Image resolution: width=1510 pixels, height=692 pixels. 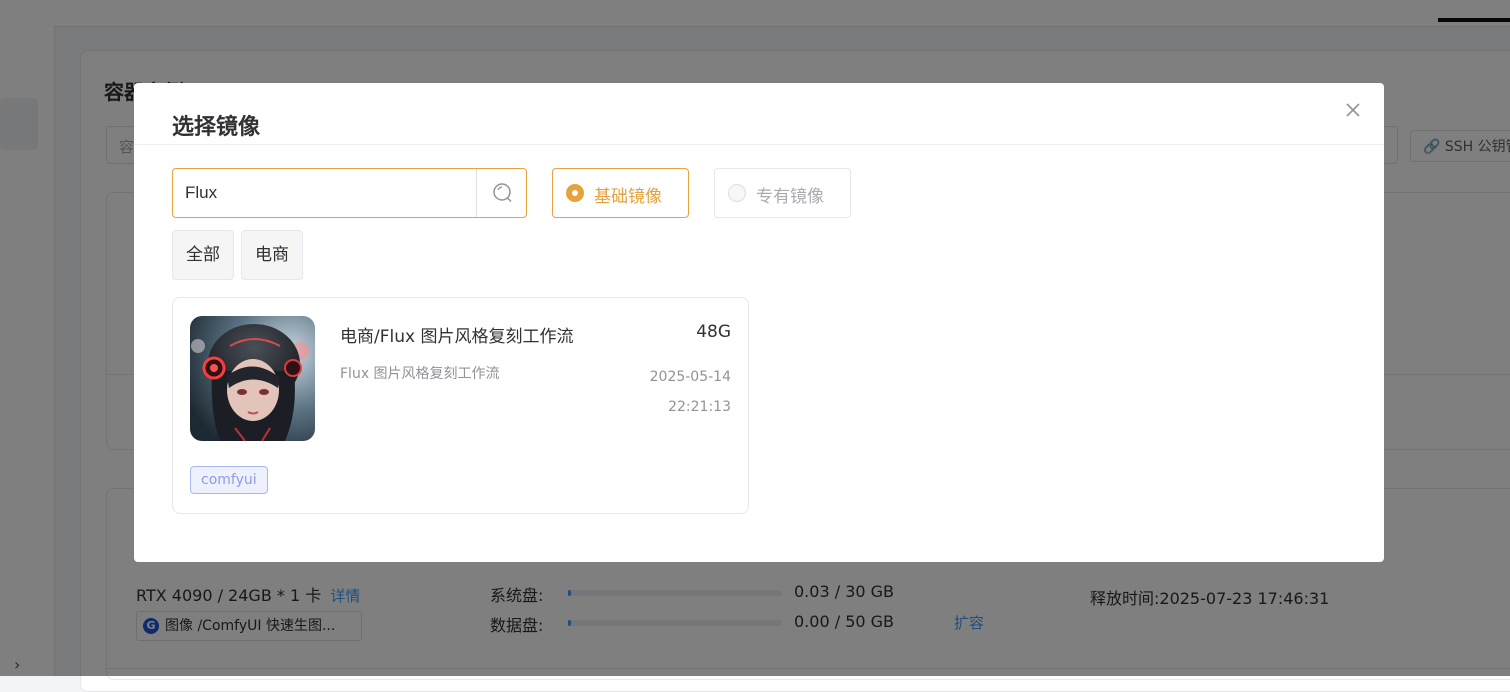 I want to click on radio-unchecked-icon, so click(x=737, y=193).